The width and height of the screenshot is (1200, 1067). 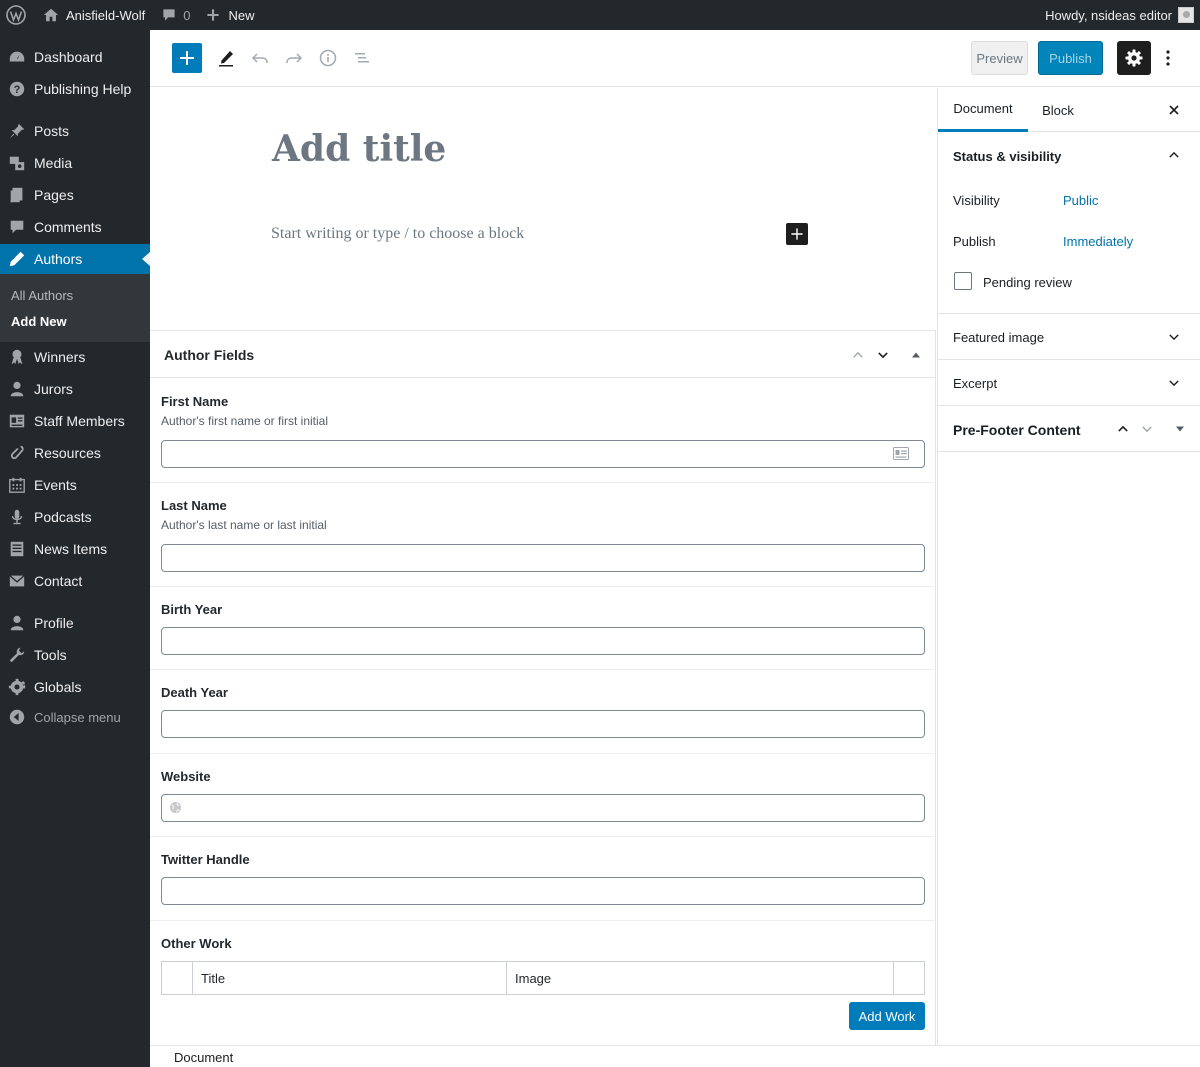 What do you see at coordinates (359, 149) in the screenshot?
I see `post-title-input: Add title` at bounding box center [359, 149].